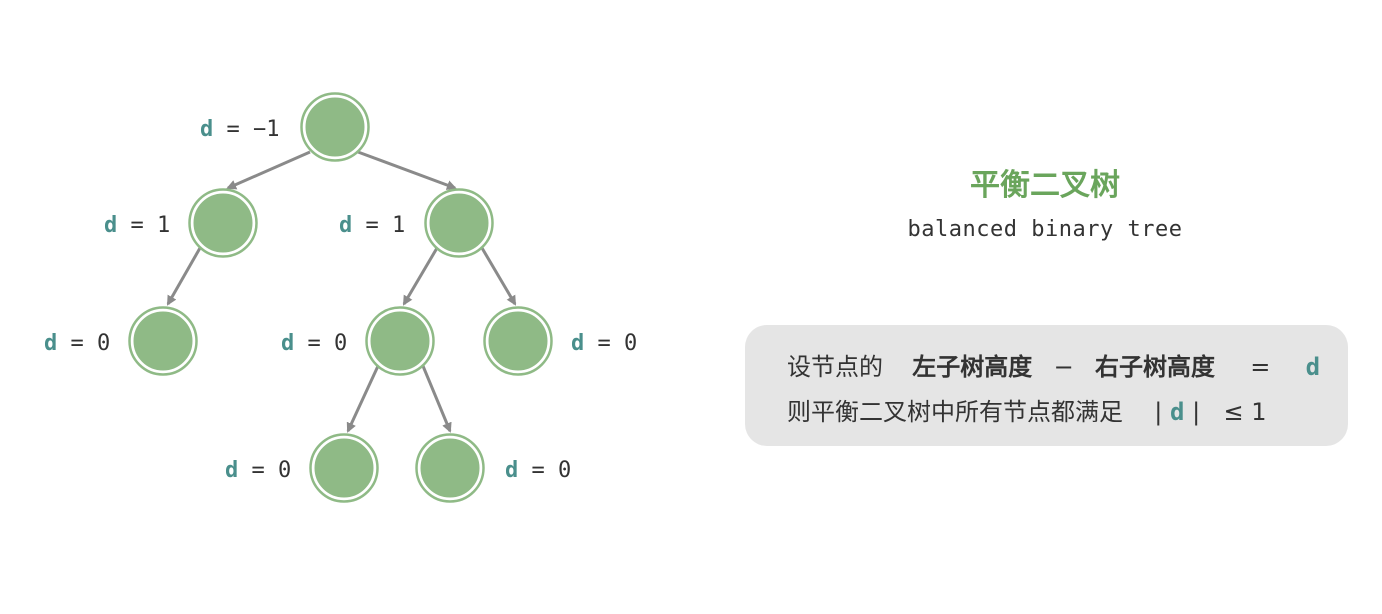 Image resolution: width=1382 pixels, height=614 pixels. What do you see at coordinates (1260, 367) in the screenshot?
I see `equals-sign: =` at bounding box center [1260, 367].